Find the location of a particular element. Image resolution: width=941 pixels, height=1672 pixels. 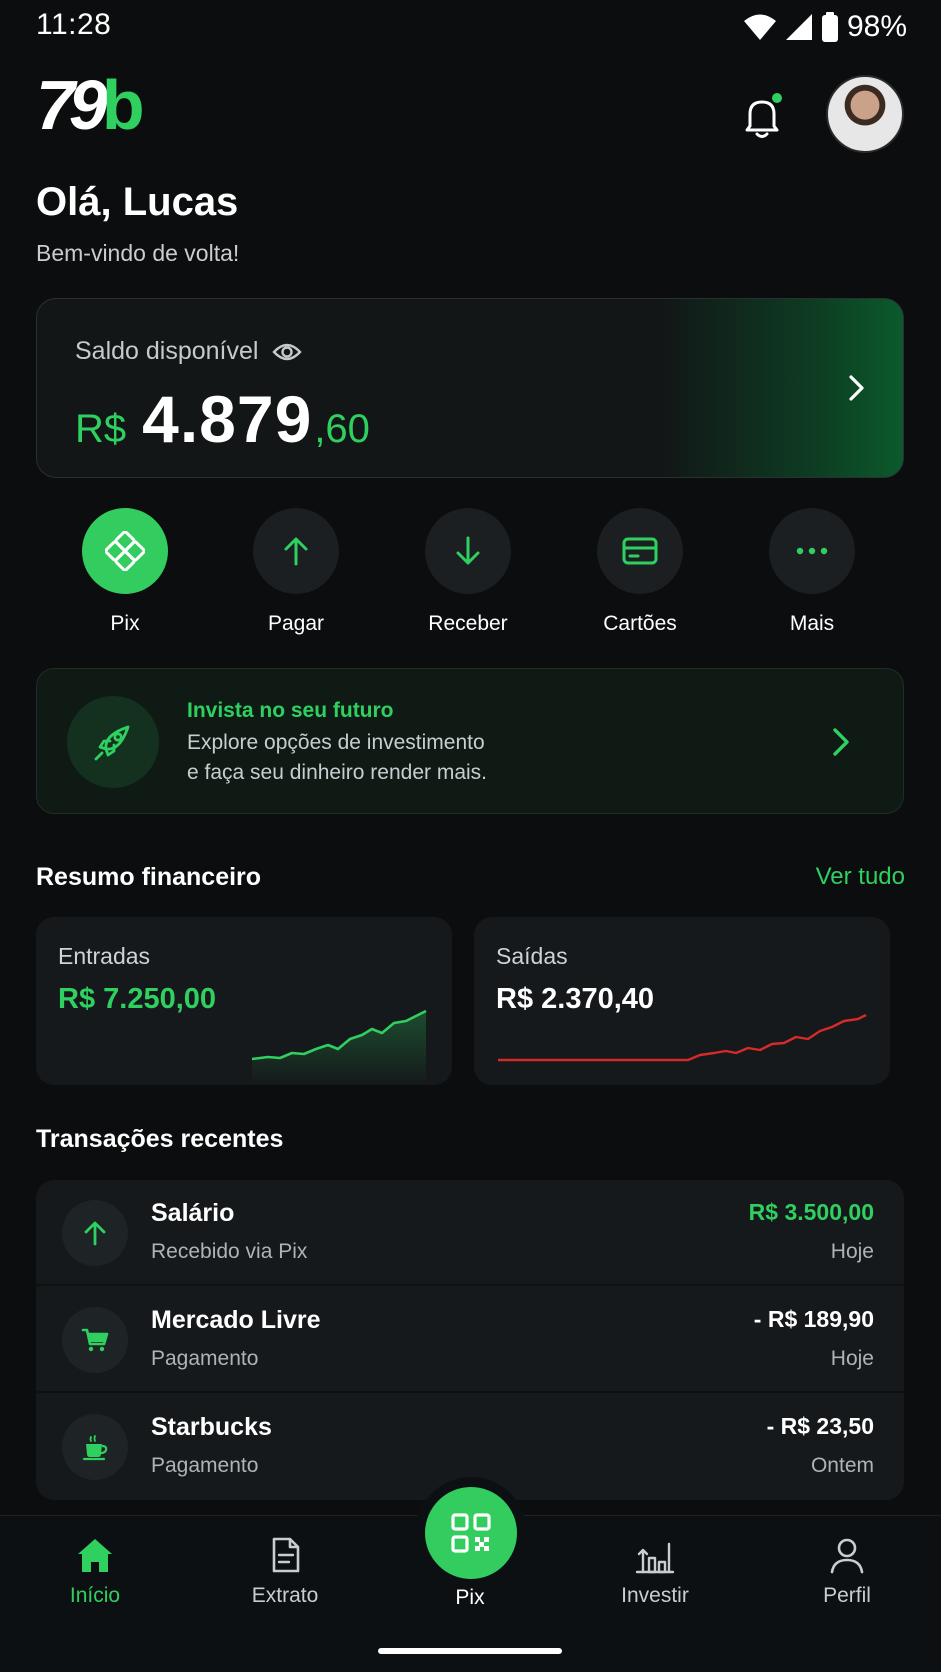

action-pix-circle is located at coordinates (125, 551).